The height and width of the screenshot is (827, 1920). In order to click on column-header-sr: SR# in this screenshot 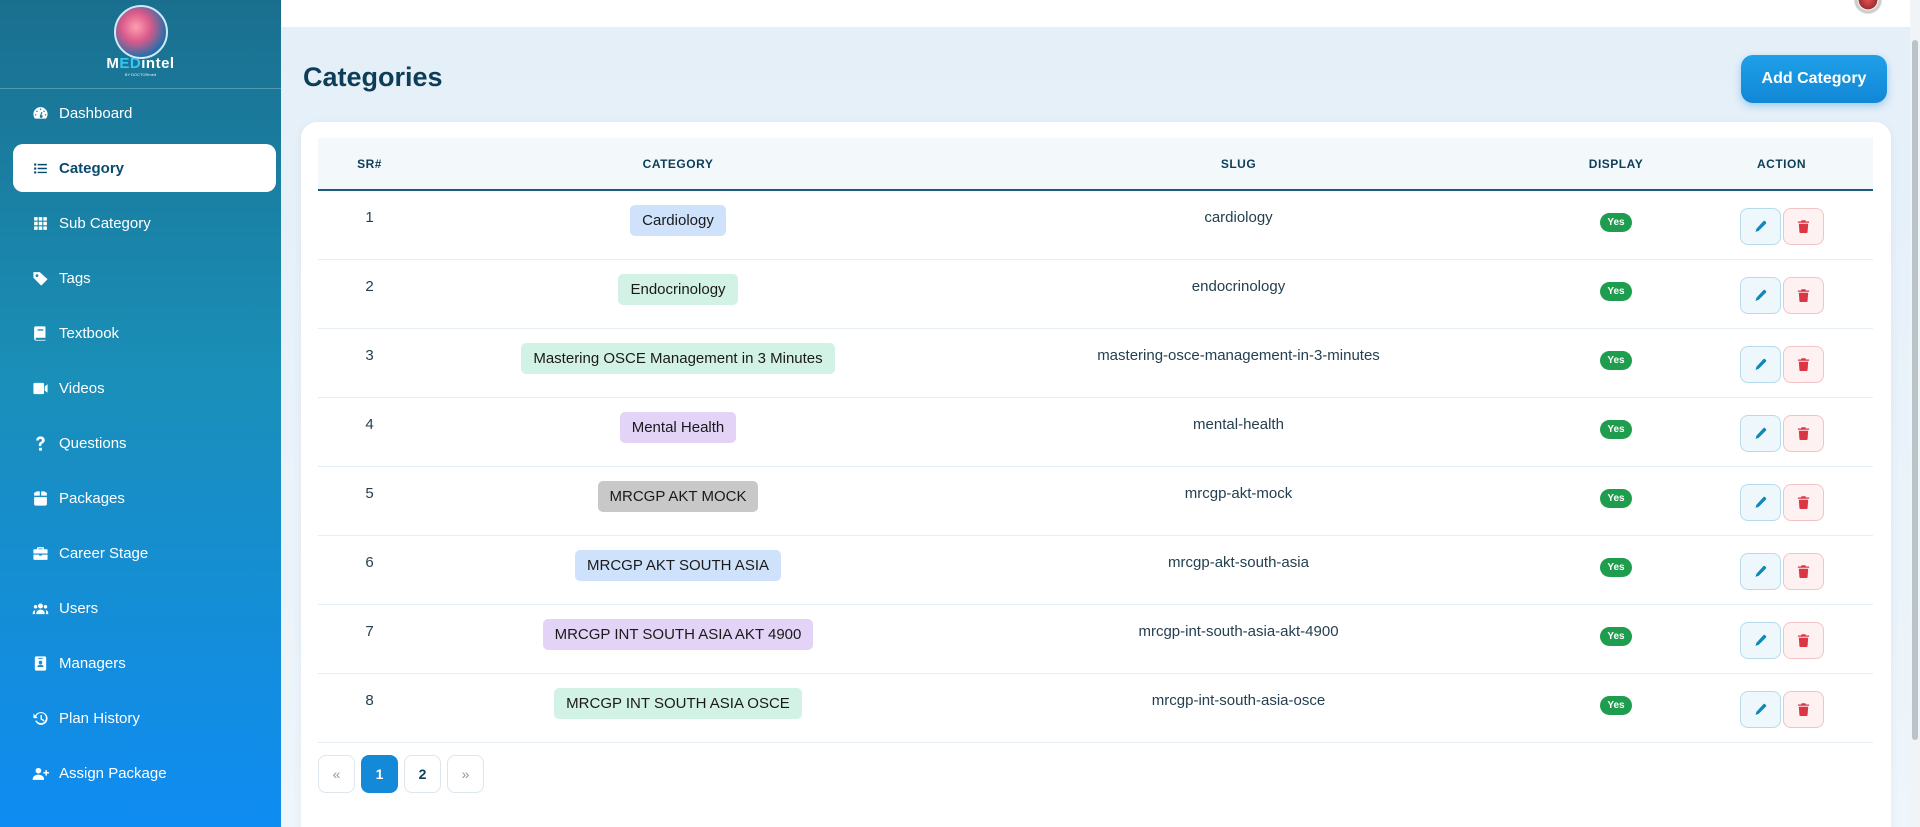, I will do `click(369, 164)`.